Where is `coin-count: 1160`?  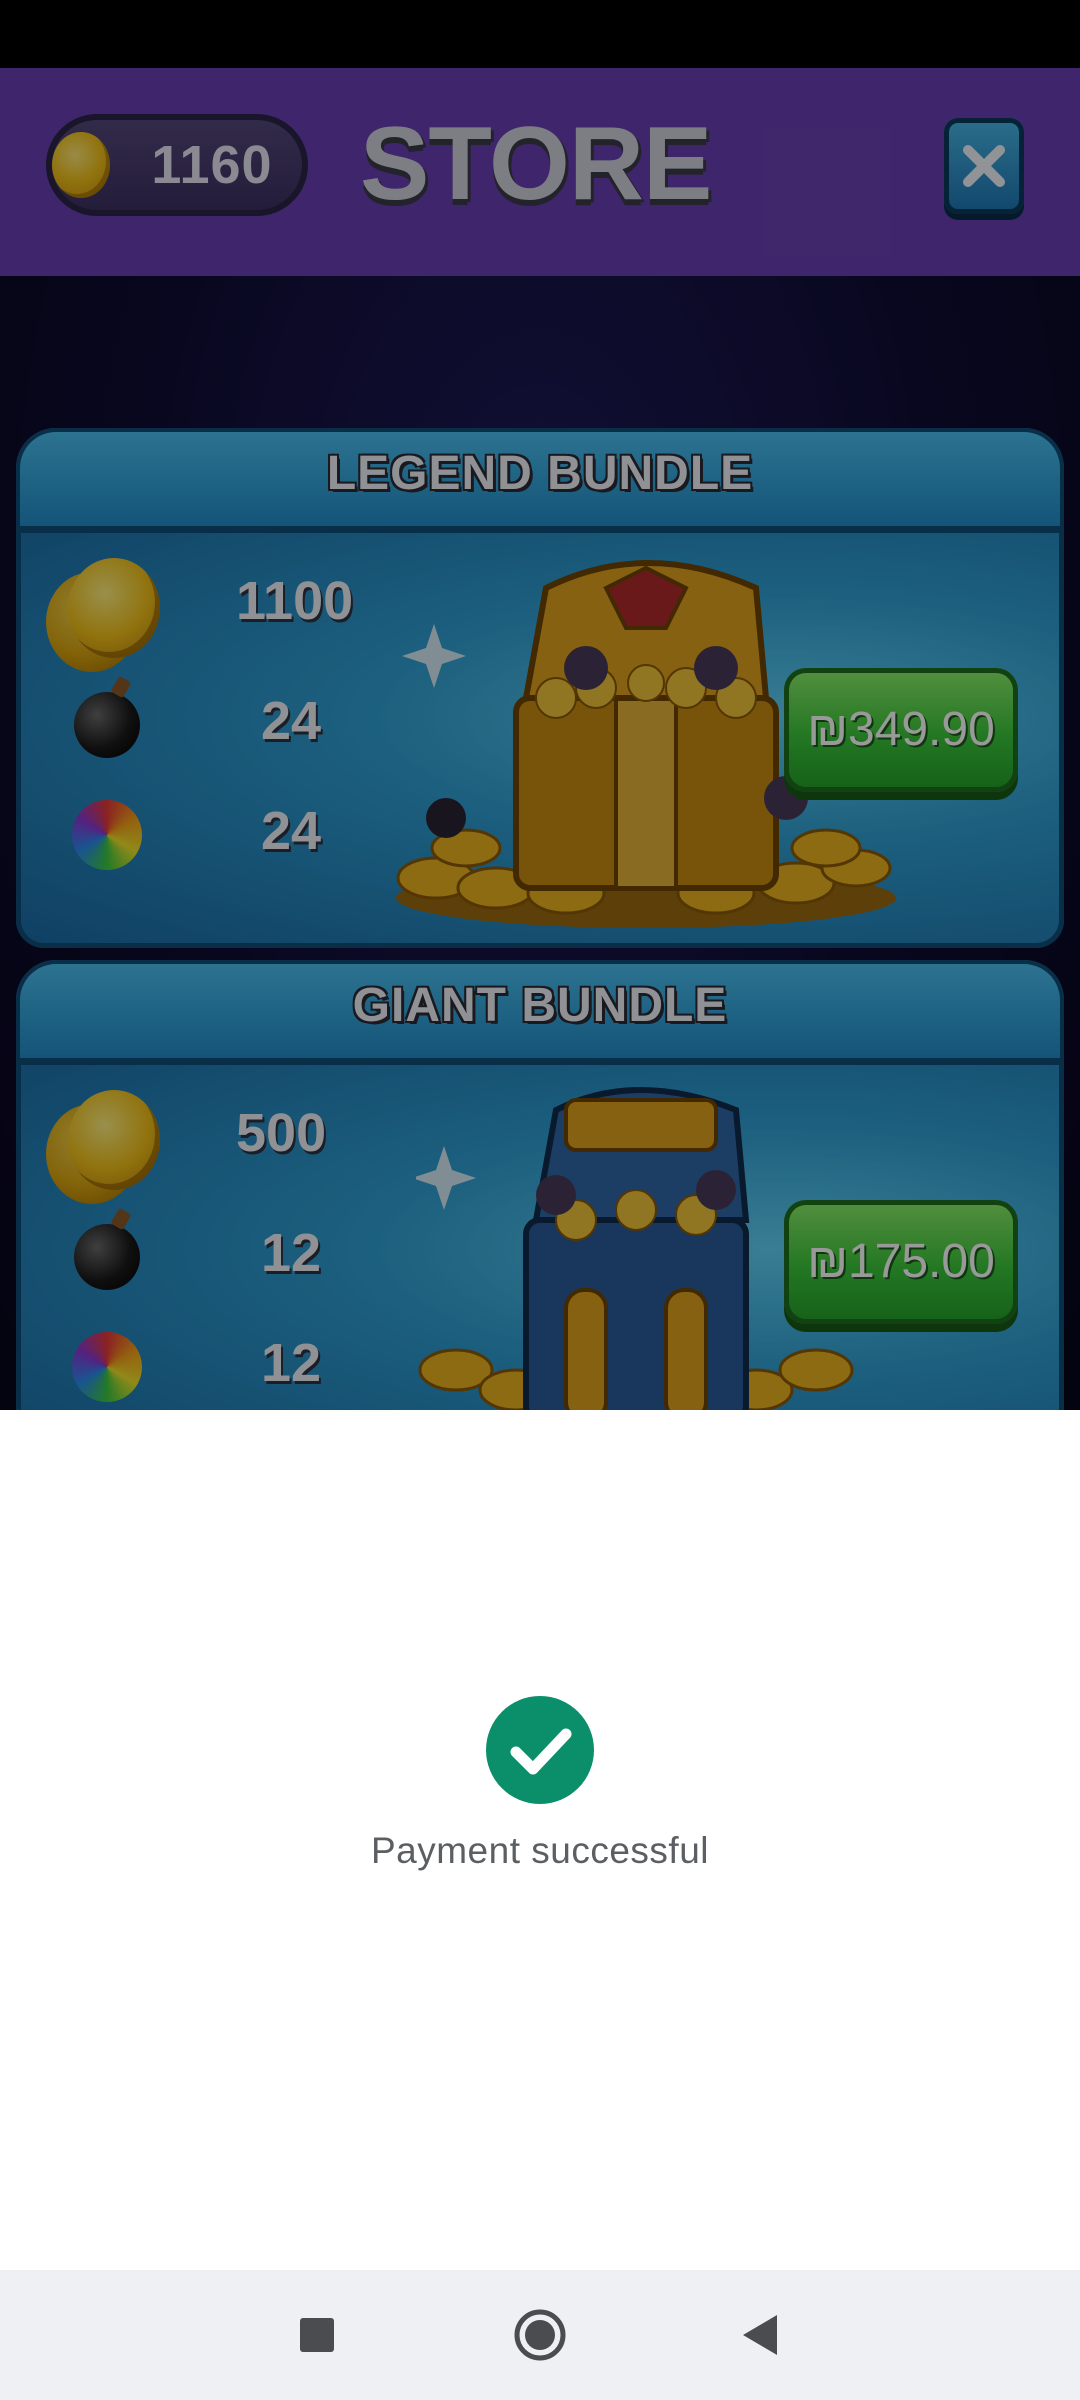 coin-count: 1160 is located at coordinates (212, 165).